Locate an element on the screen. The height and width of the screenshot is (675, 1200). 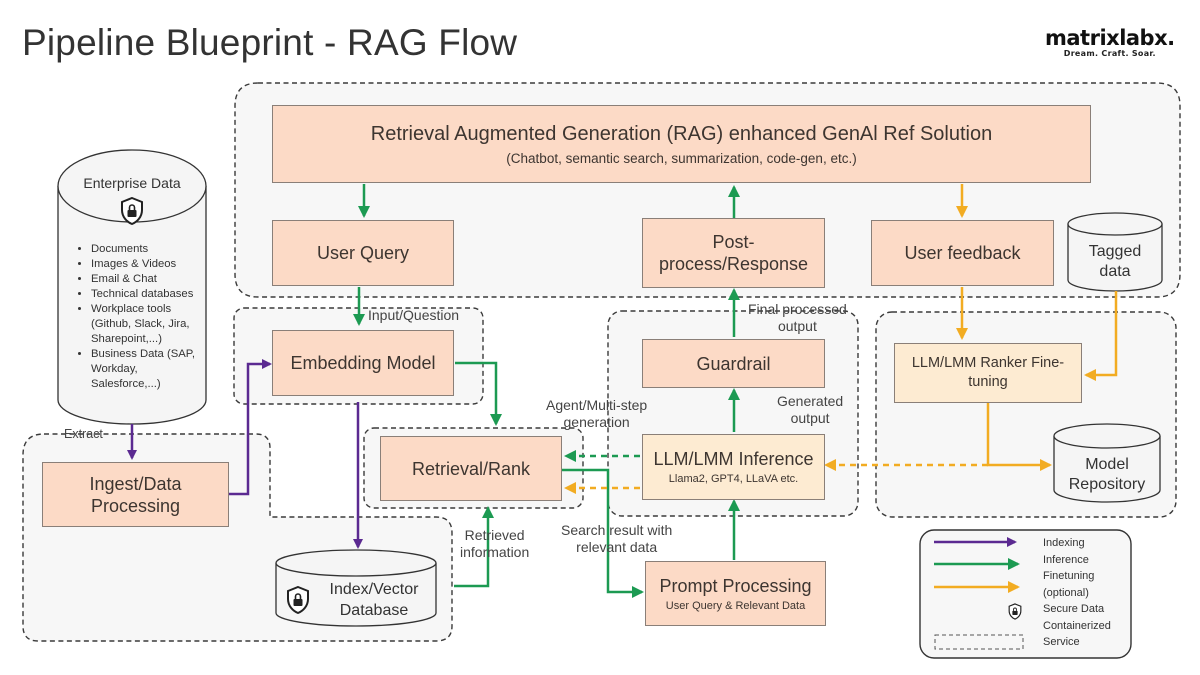
legend-secure-data-icon is located at coordinates (1015, 611).